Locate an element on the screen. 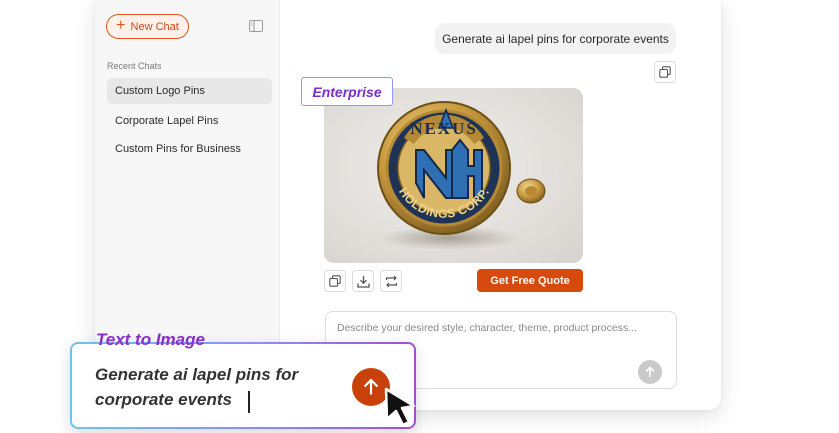 The image size is (839, 433). repeat-icon is located at coordinates (391, 281).